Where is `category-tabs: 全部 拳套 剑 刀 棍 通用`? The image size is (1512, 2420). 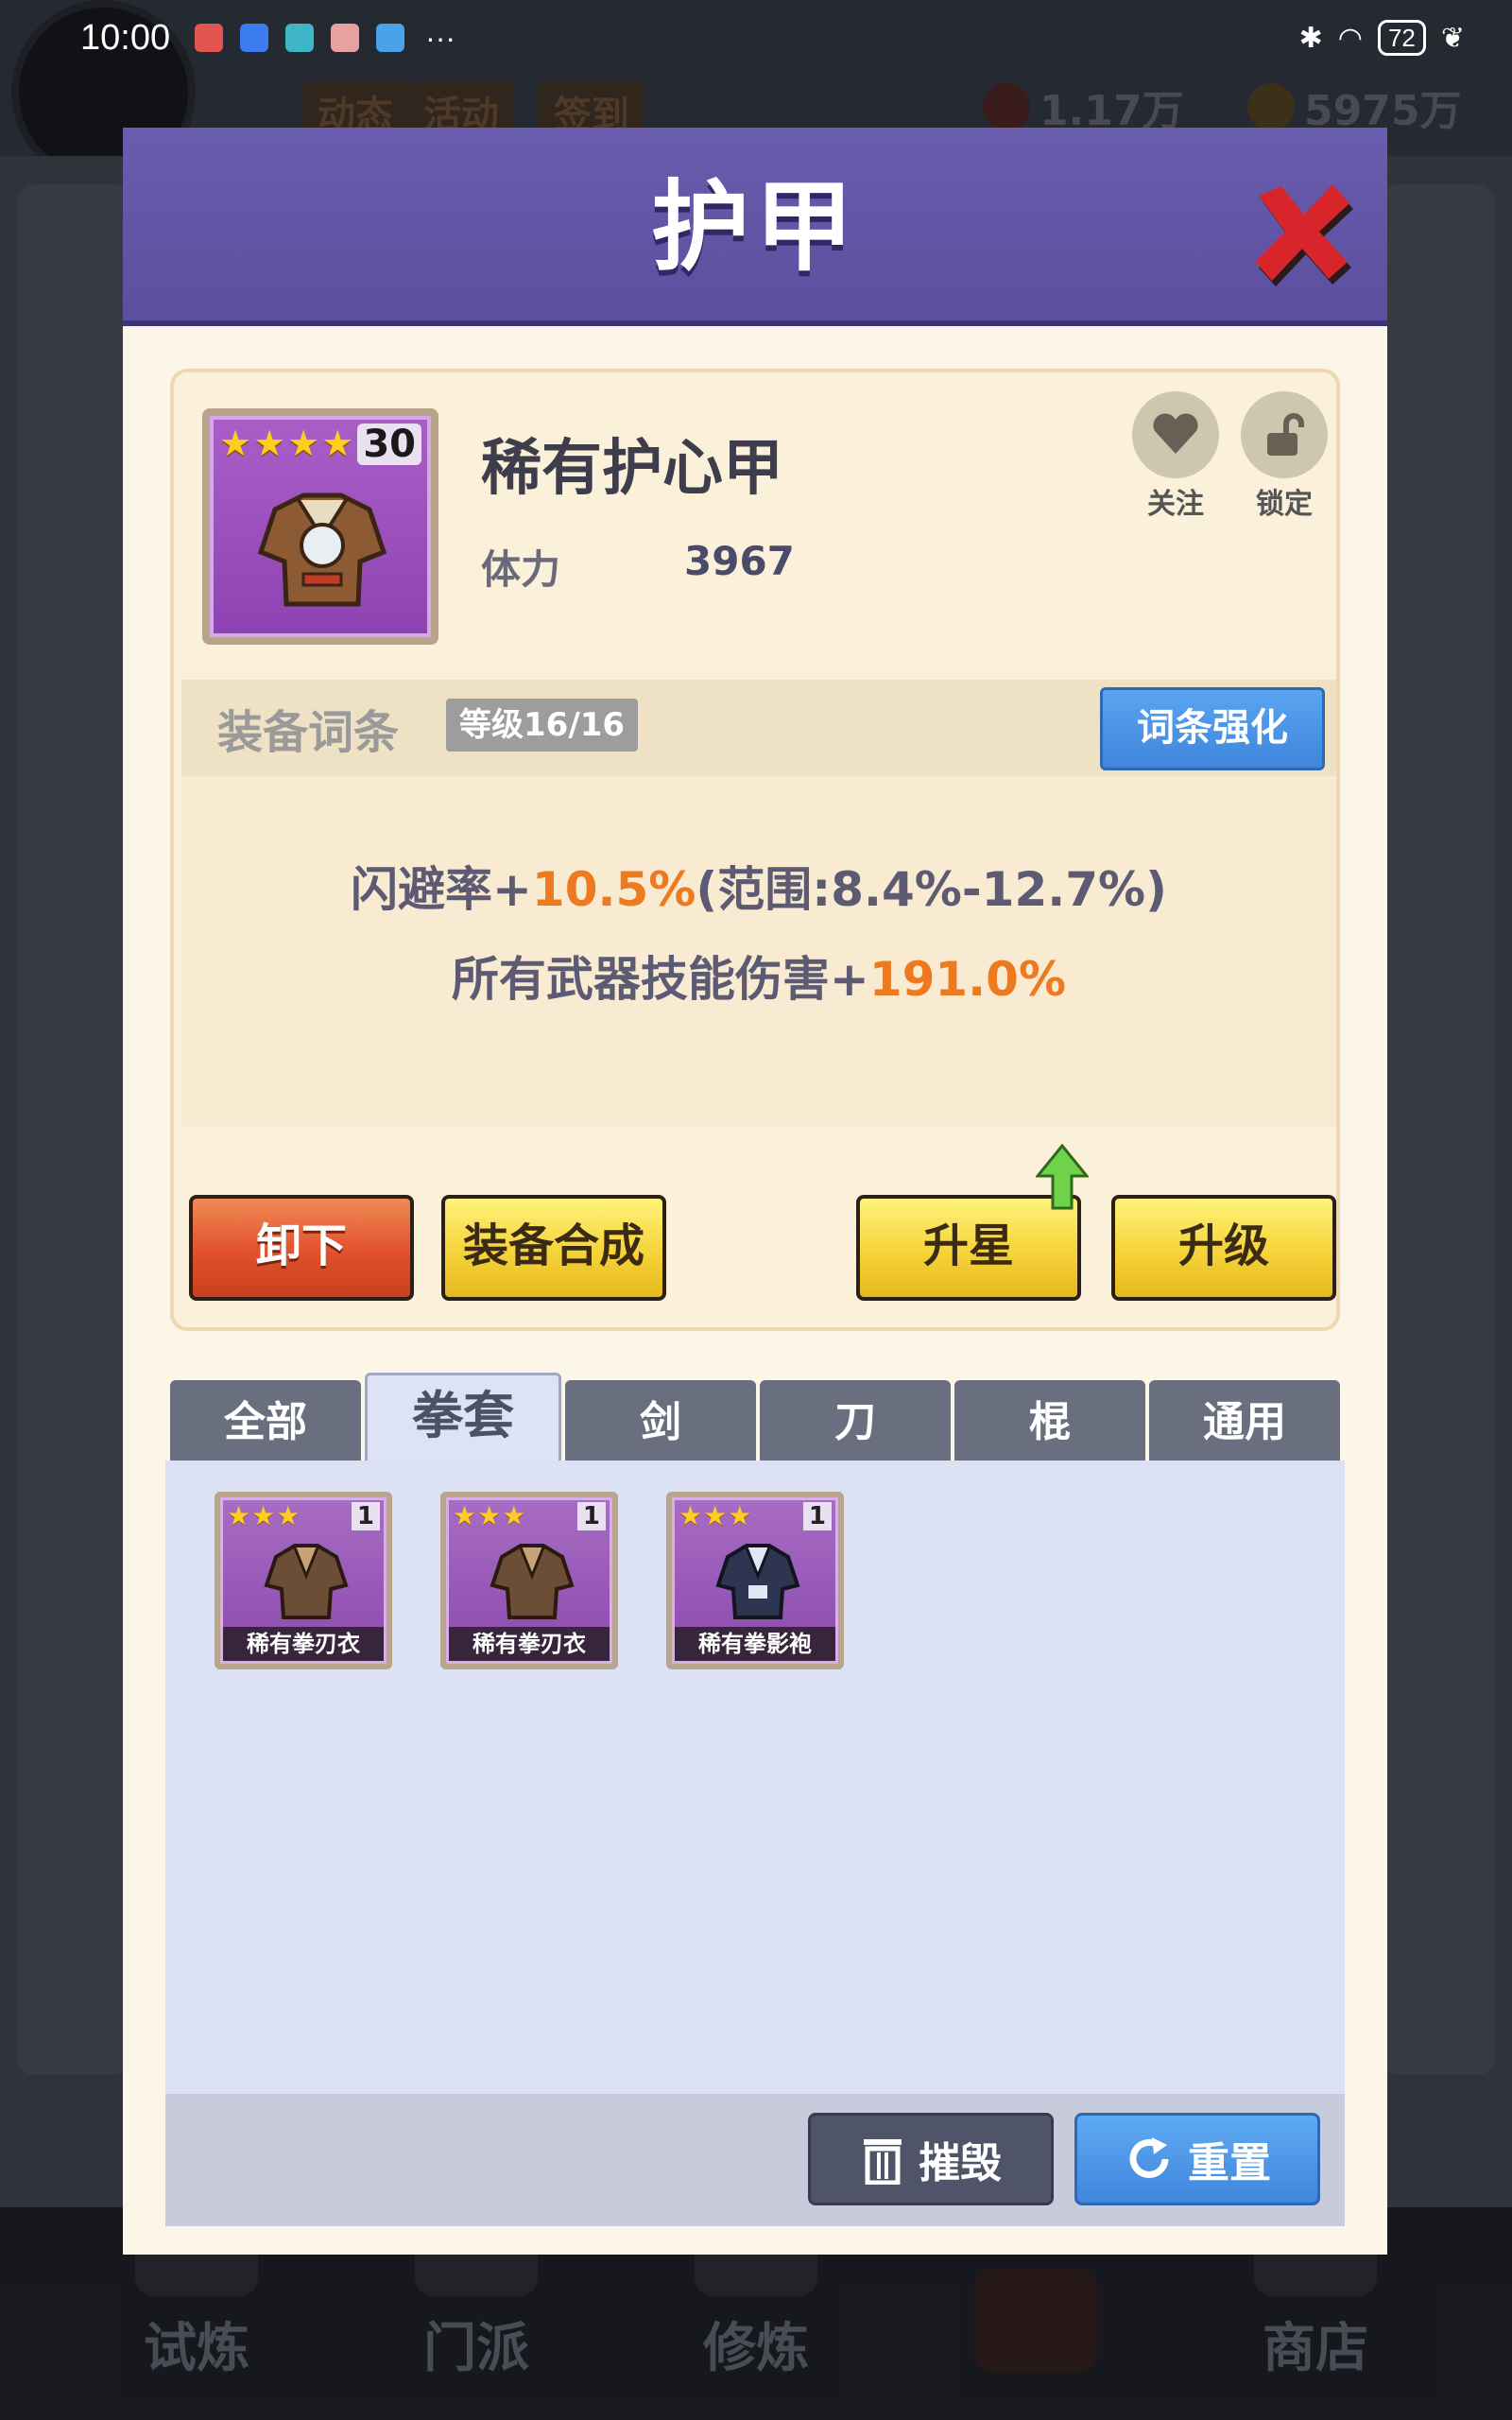 category-tabs: 全部 拳套 剑 刀 棍 通用 is located at coordinates (755, 1419).